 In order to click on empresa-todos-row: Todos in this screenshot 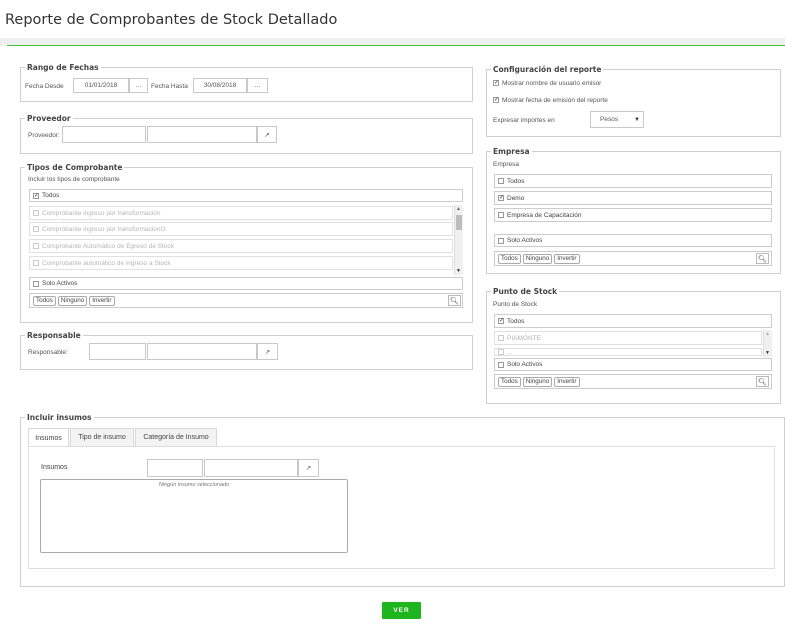, I will do `click(633, 181)`.